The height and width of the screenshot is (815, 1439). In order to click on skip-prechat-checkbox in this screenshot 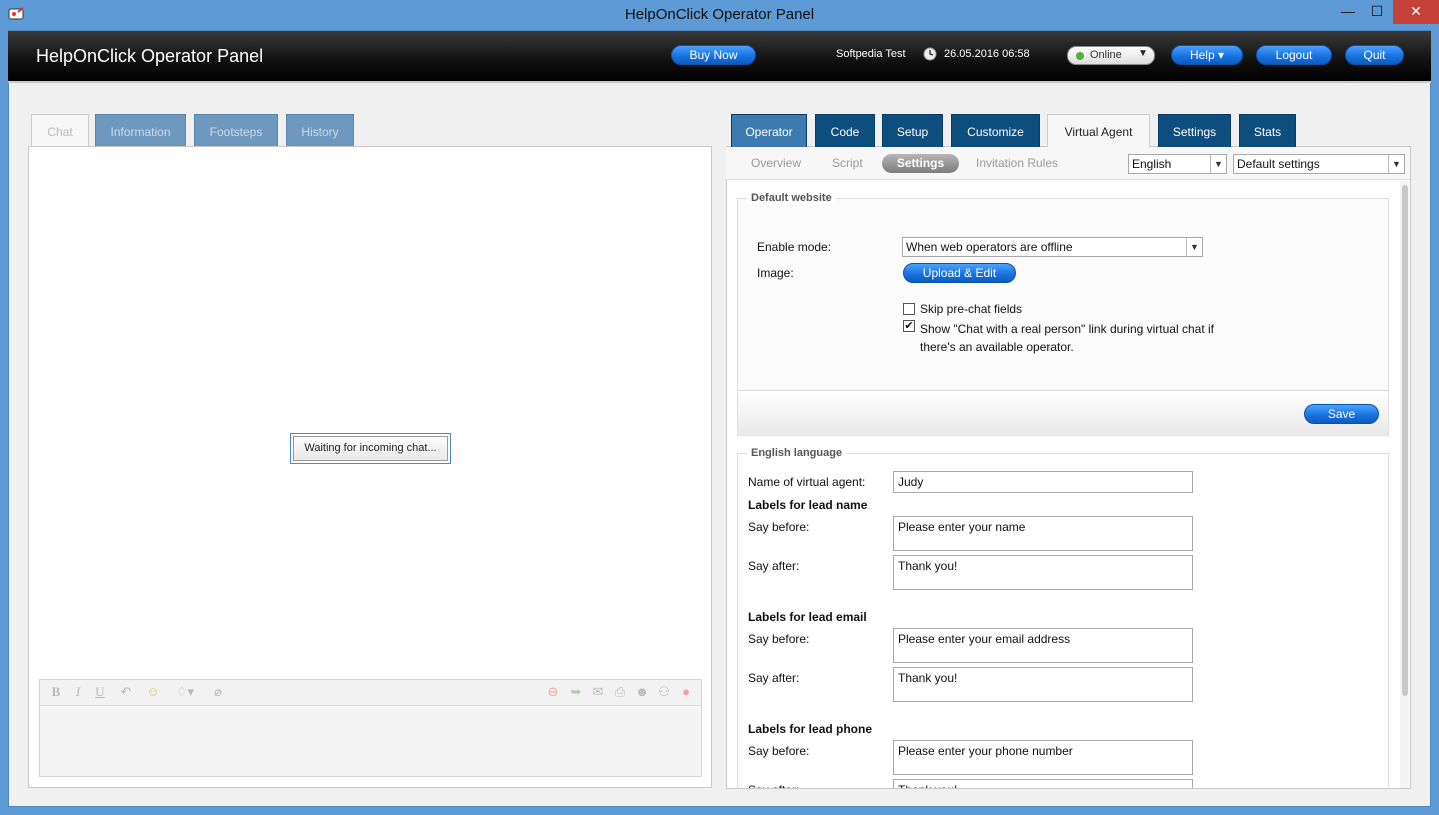, I will do `click(909, 309)`.